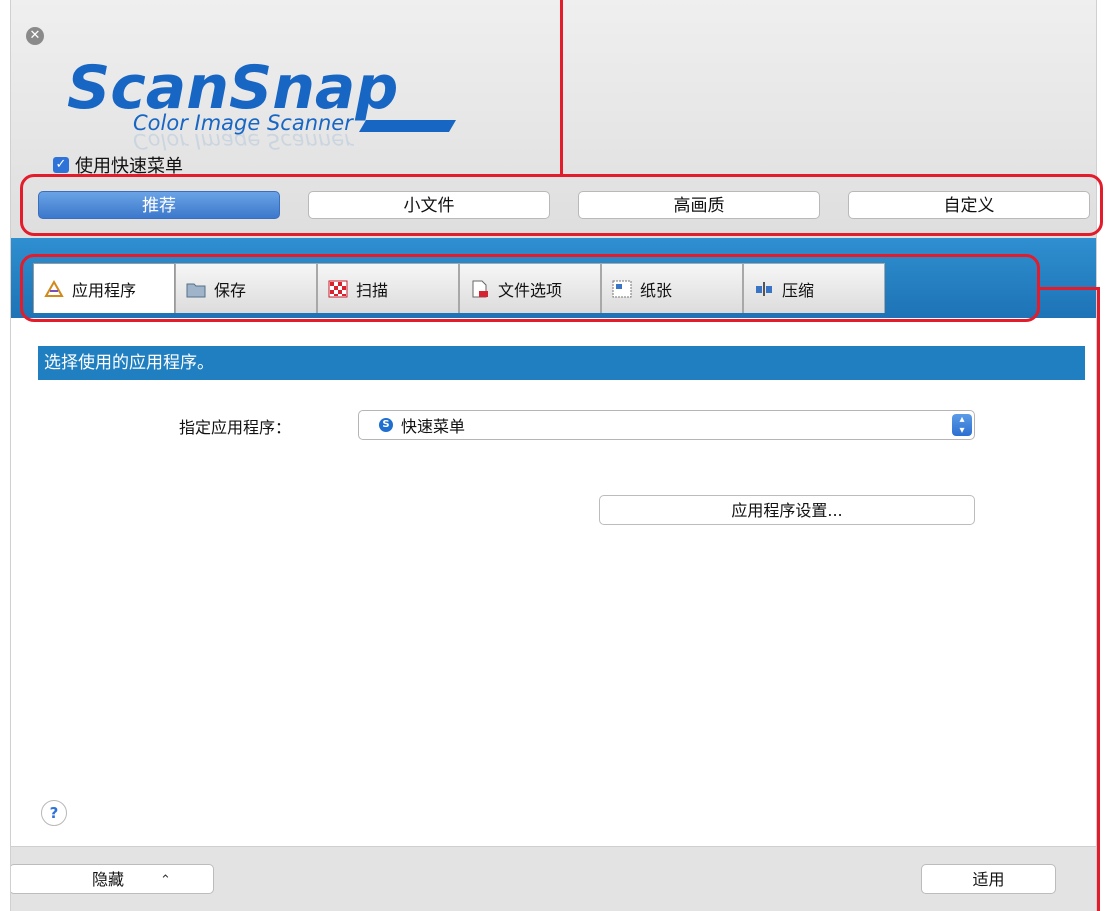  I want to click on tab-label: 纸张, so click(656, 290).